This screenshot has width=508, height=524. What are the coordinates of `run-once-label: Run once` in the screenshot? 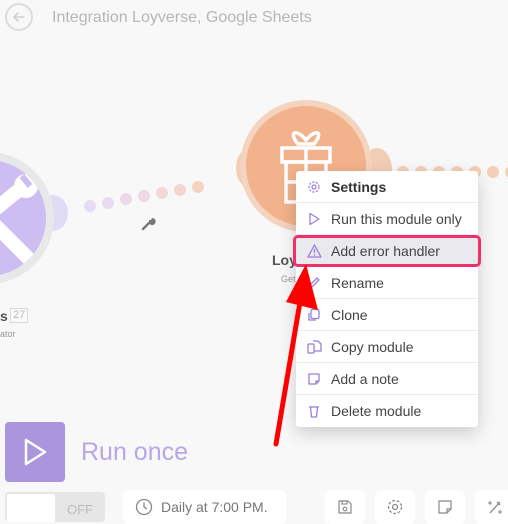 It's located at (134, 452).